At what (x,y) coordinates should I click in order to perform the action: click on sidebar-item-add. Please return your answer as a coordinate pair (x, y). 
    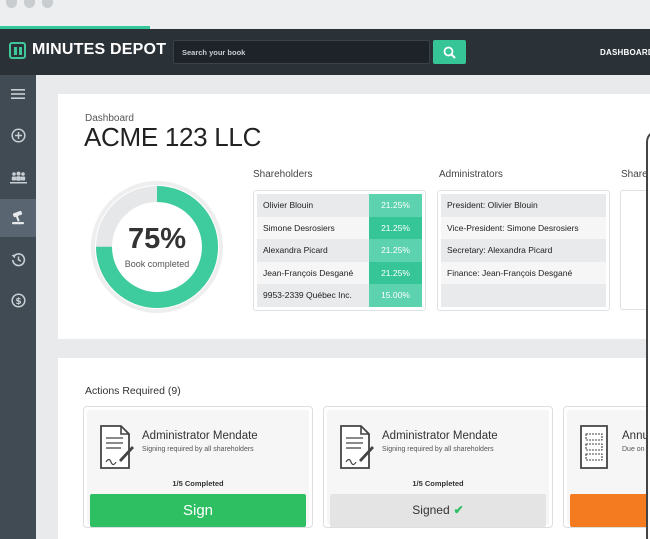
    Looking at the image, I should click on (18, 135).